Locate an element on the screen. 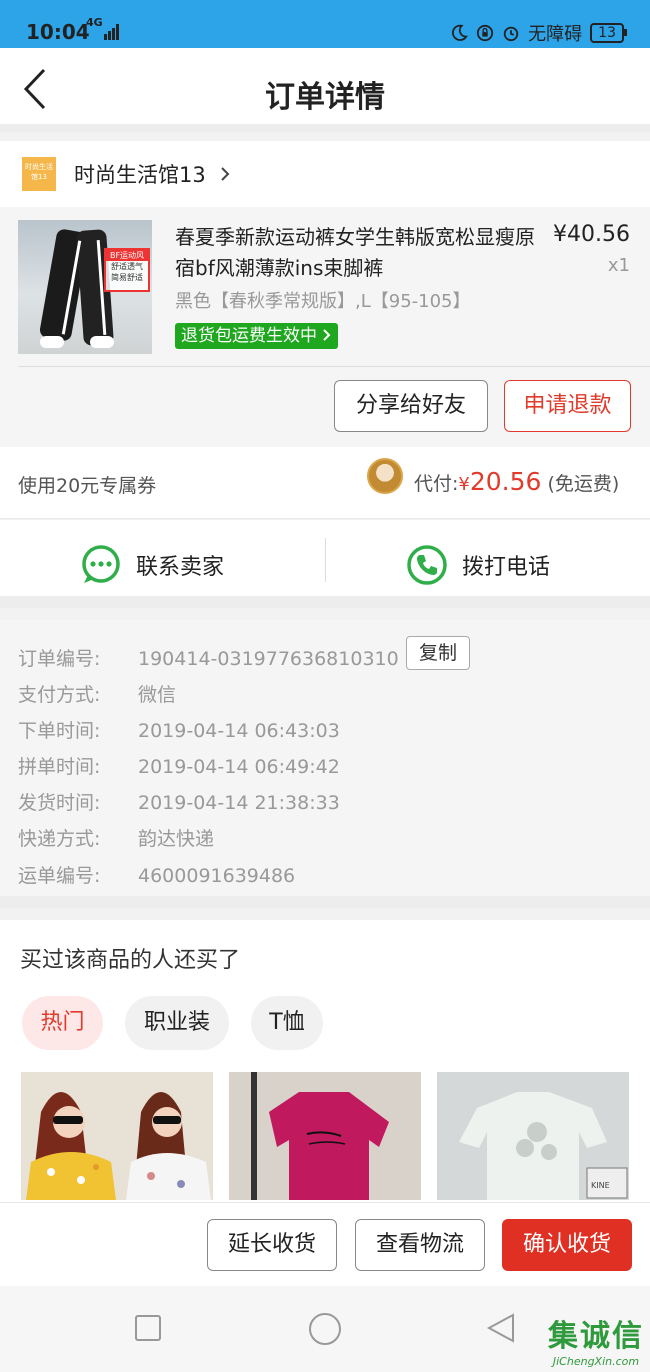 The height and width of the screenshot is (1372, 650). call-phone-label: 拨打电话 is located at coordinates (506, 567).